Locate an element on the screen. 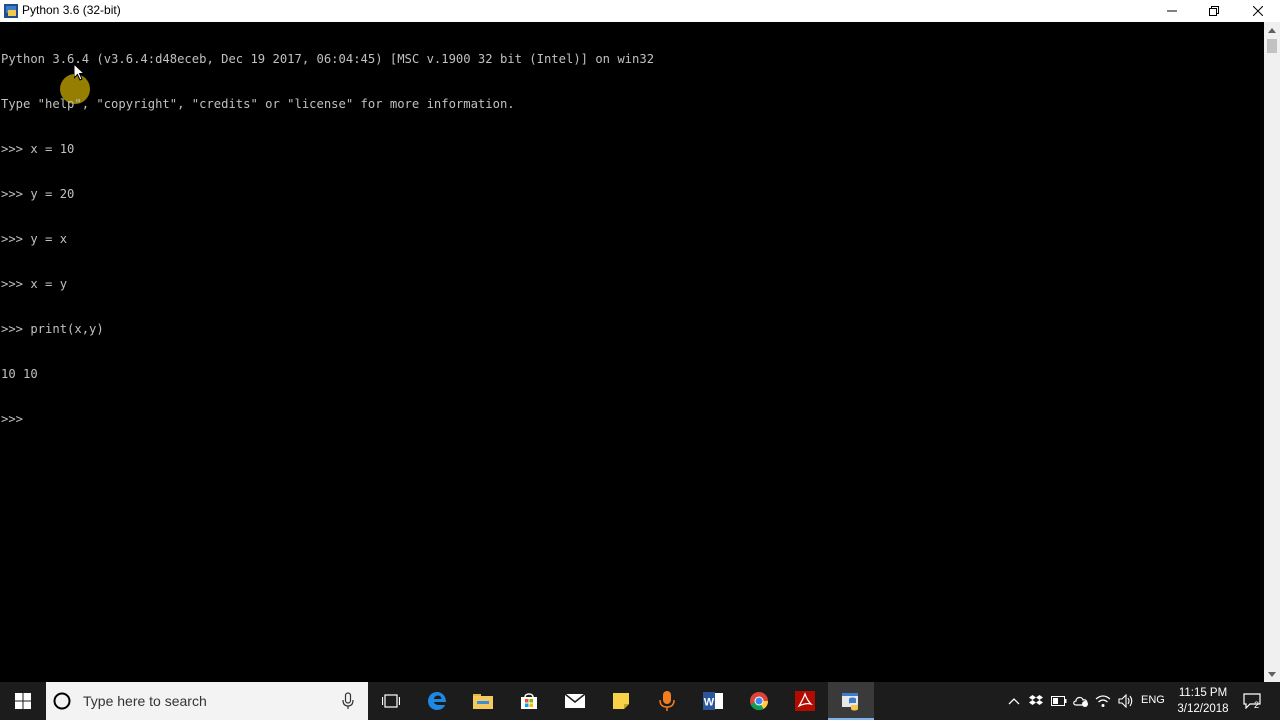 Image resolution: width=1280 pixels, height=720 pixels. python-console-icon is located at coordinates (11, 11).